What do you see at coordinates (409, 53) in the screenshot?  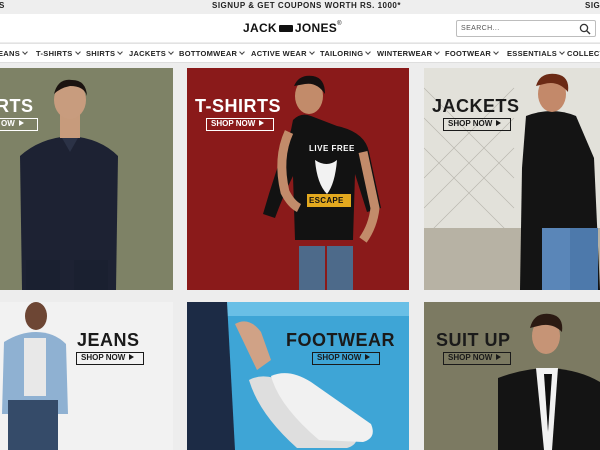 I see `nav-item-winterwear: WINTERWEAR` at bounding box center [409, 53].